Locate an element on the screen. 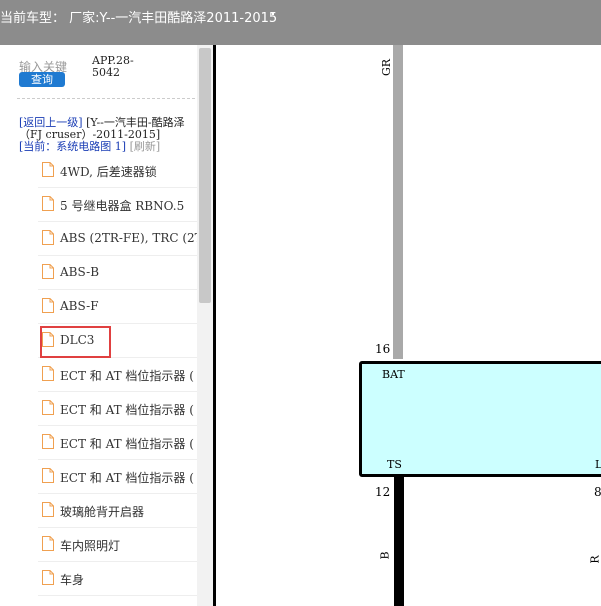 This screenshot has width=601, height=606. app-code: APP.28- 5042 is located at coordinates (113, 67).